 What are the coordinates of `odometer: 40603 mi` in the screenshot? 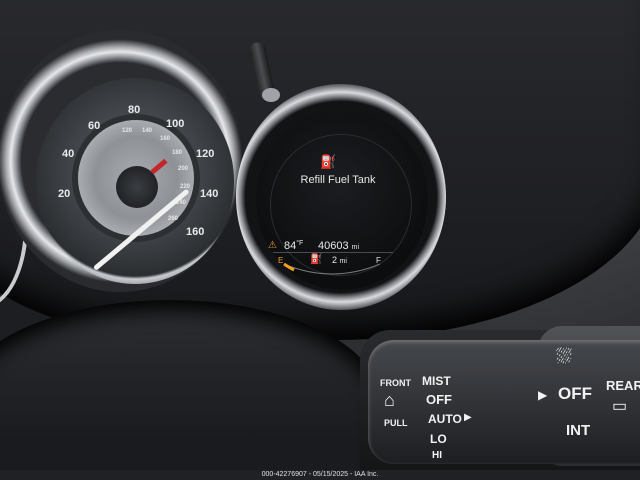 It's located at (338, 246).